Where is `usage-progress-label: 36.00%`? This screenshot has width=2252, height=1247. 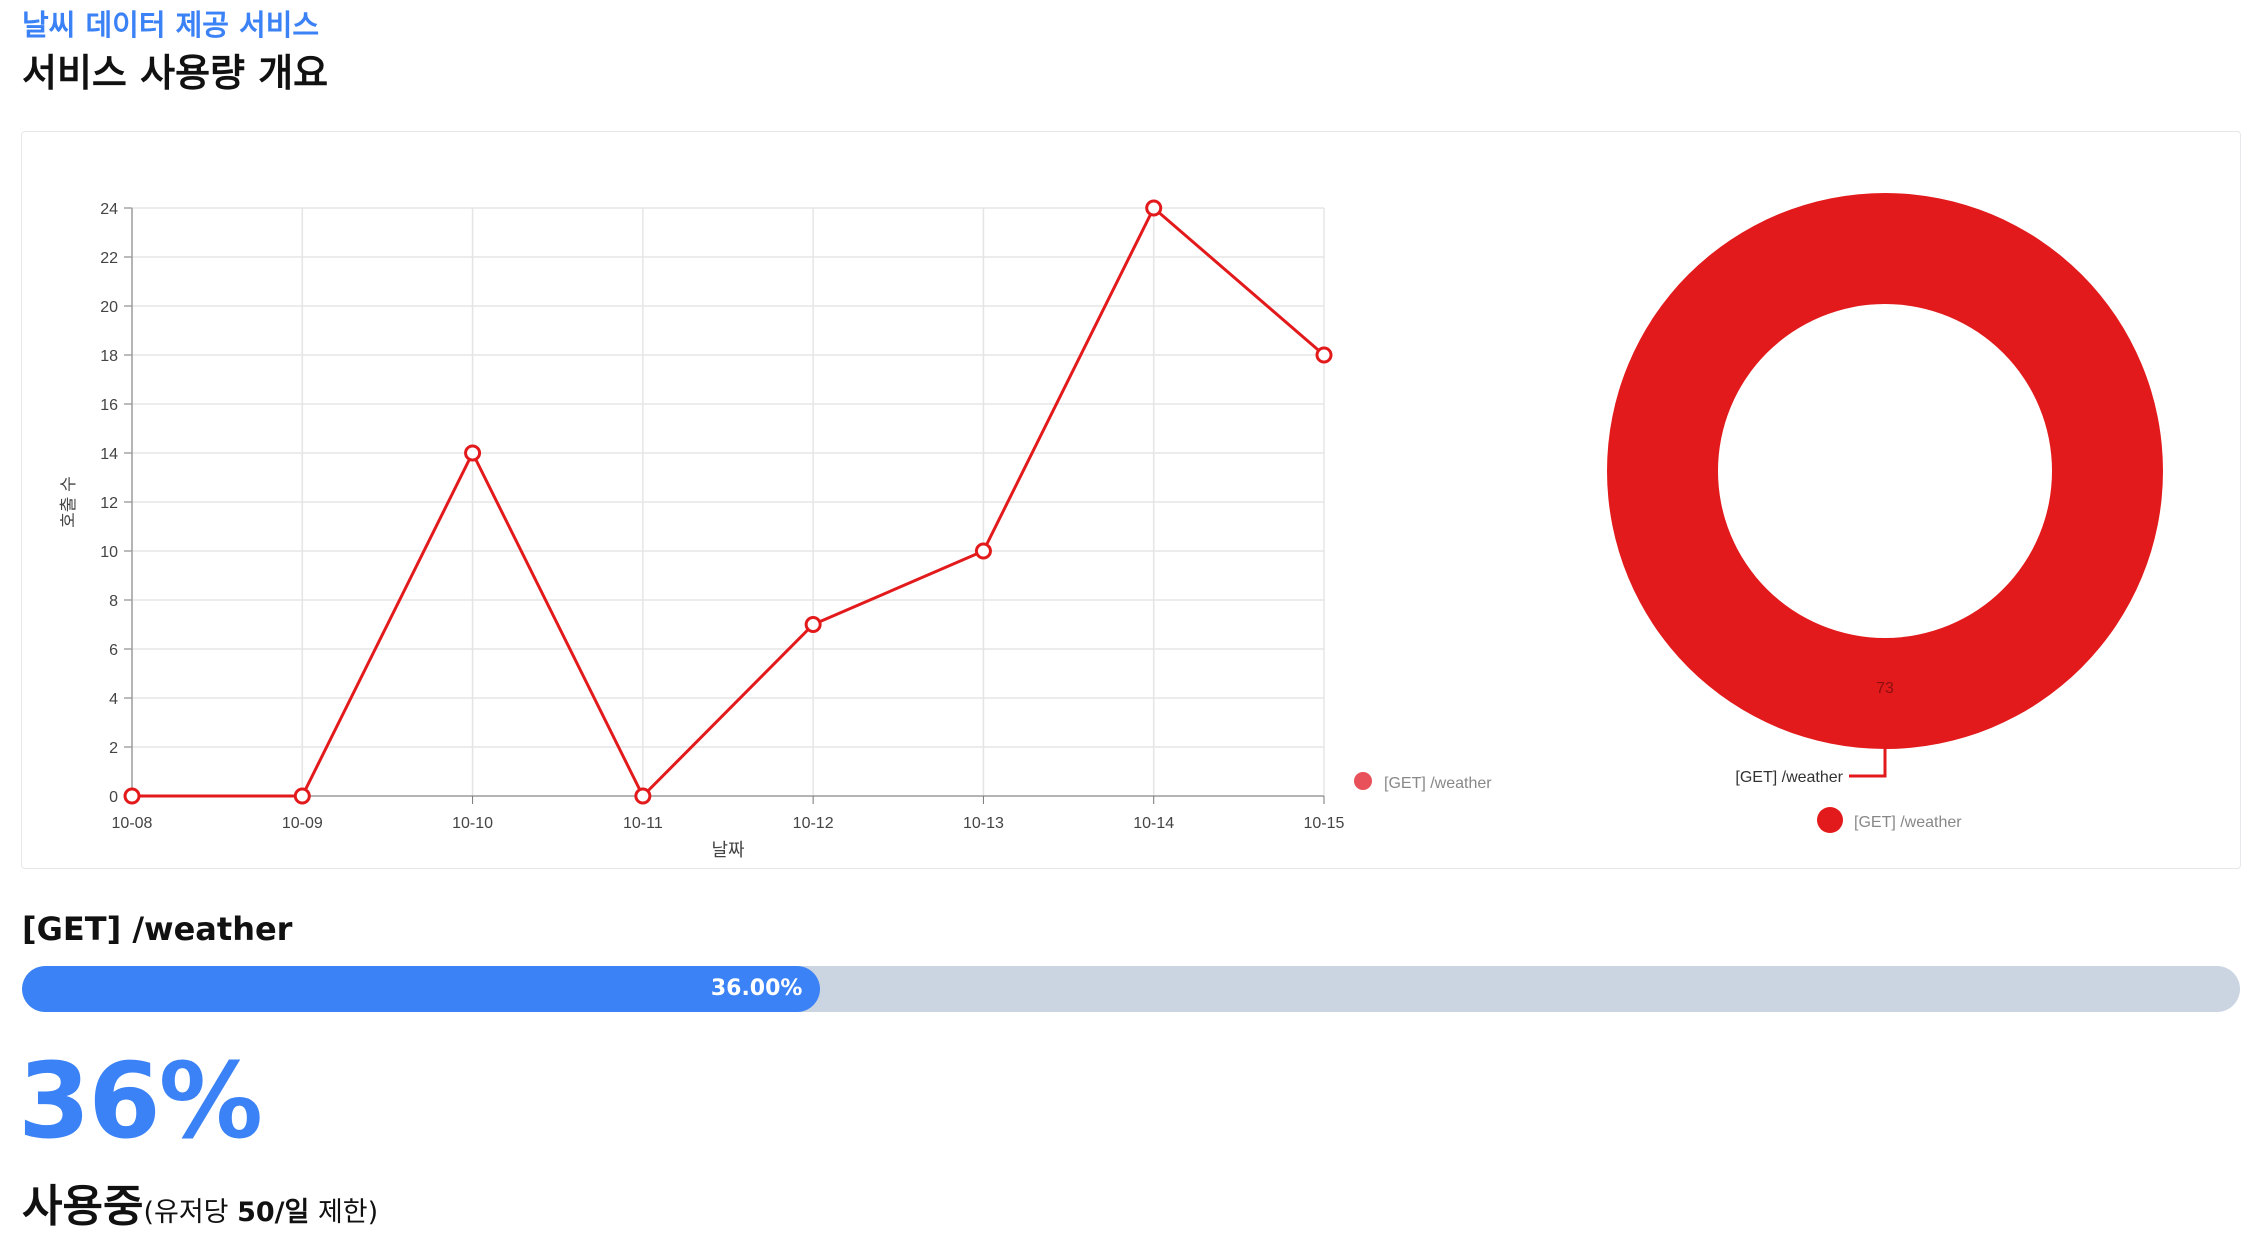
usage-progress-label: 36.00% is located at coordinates (756, 988).